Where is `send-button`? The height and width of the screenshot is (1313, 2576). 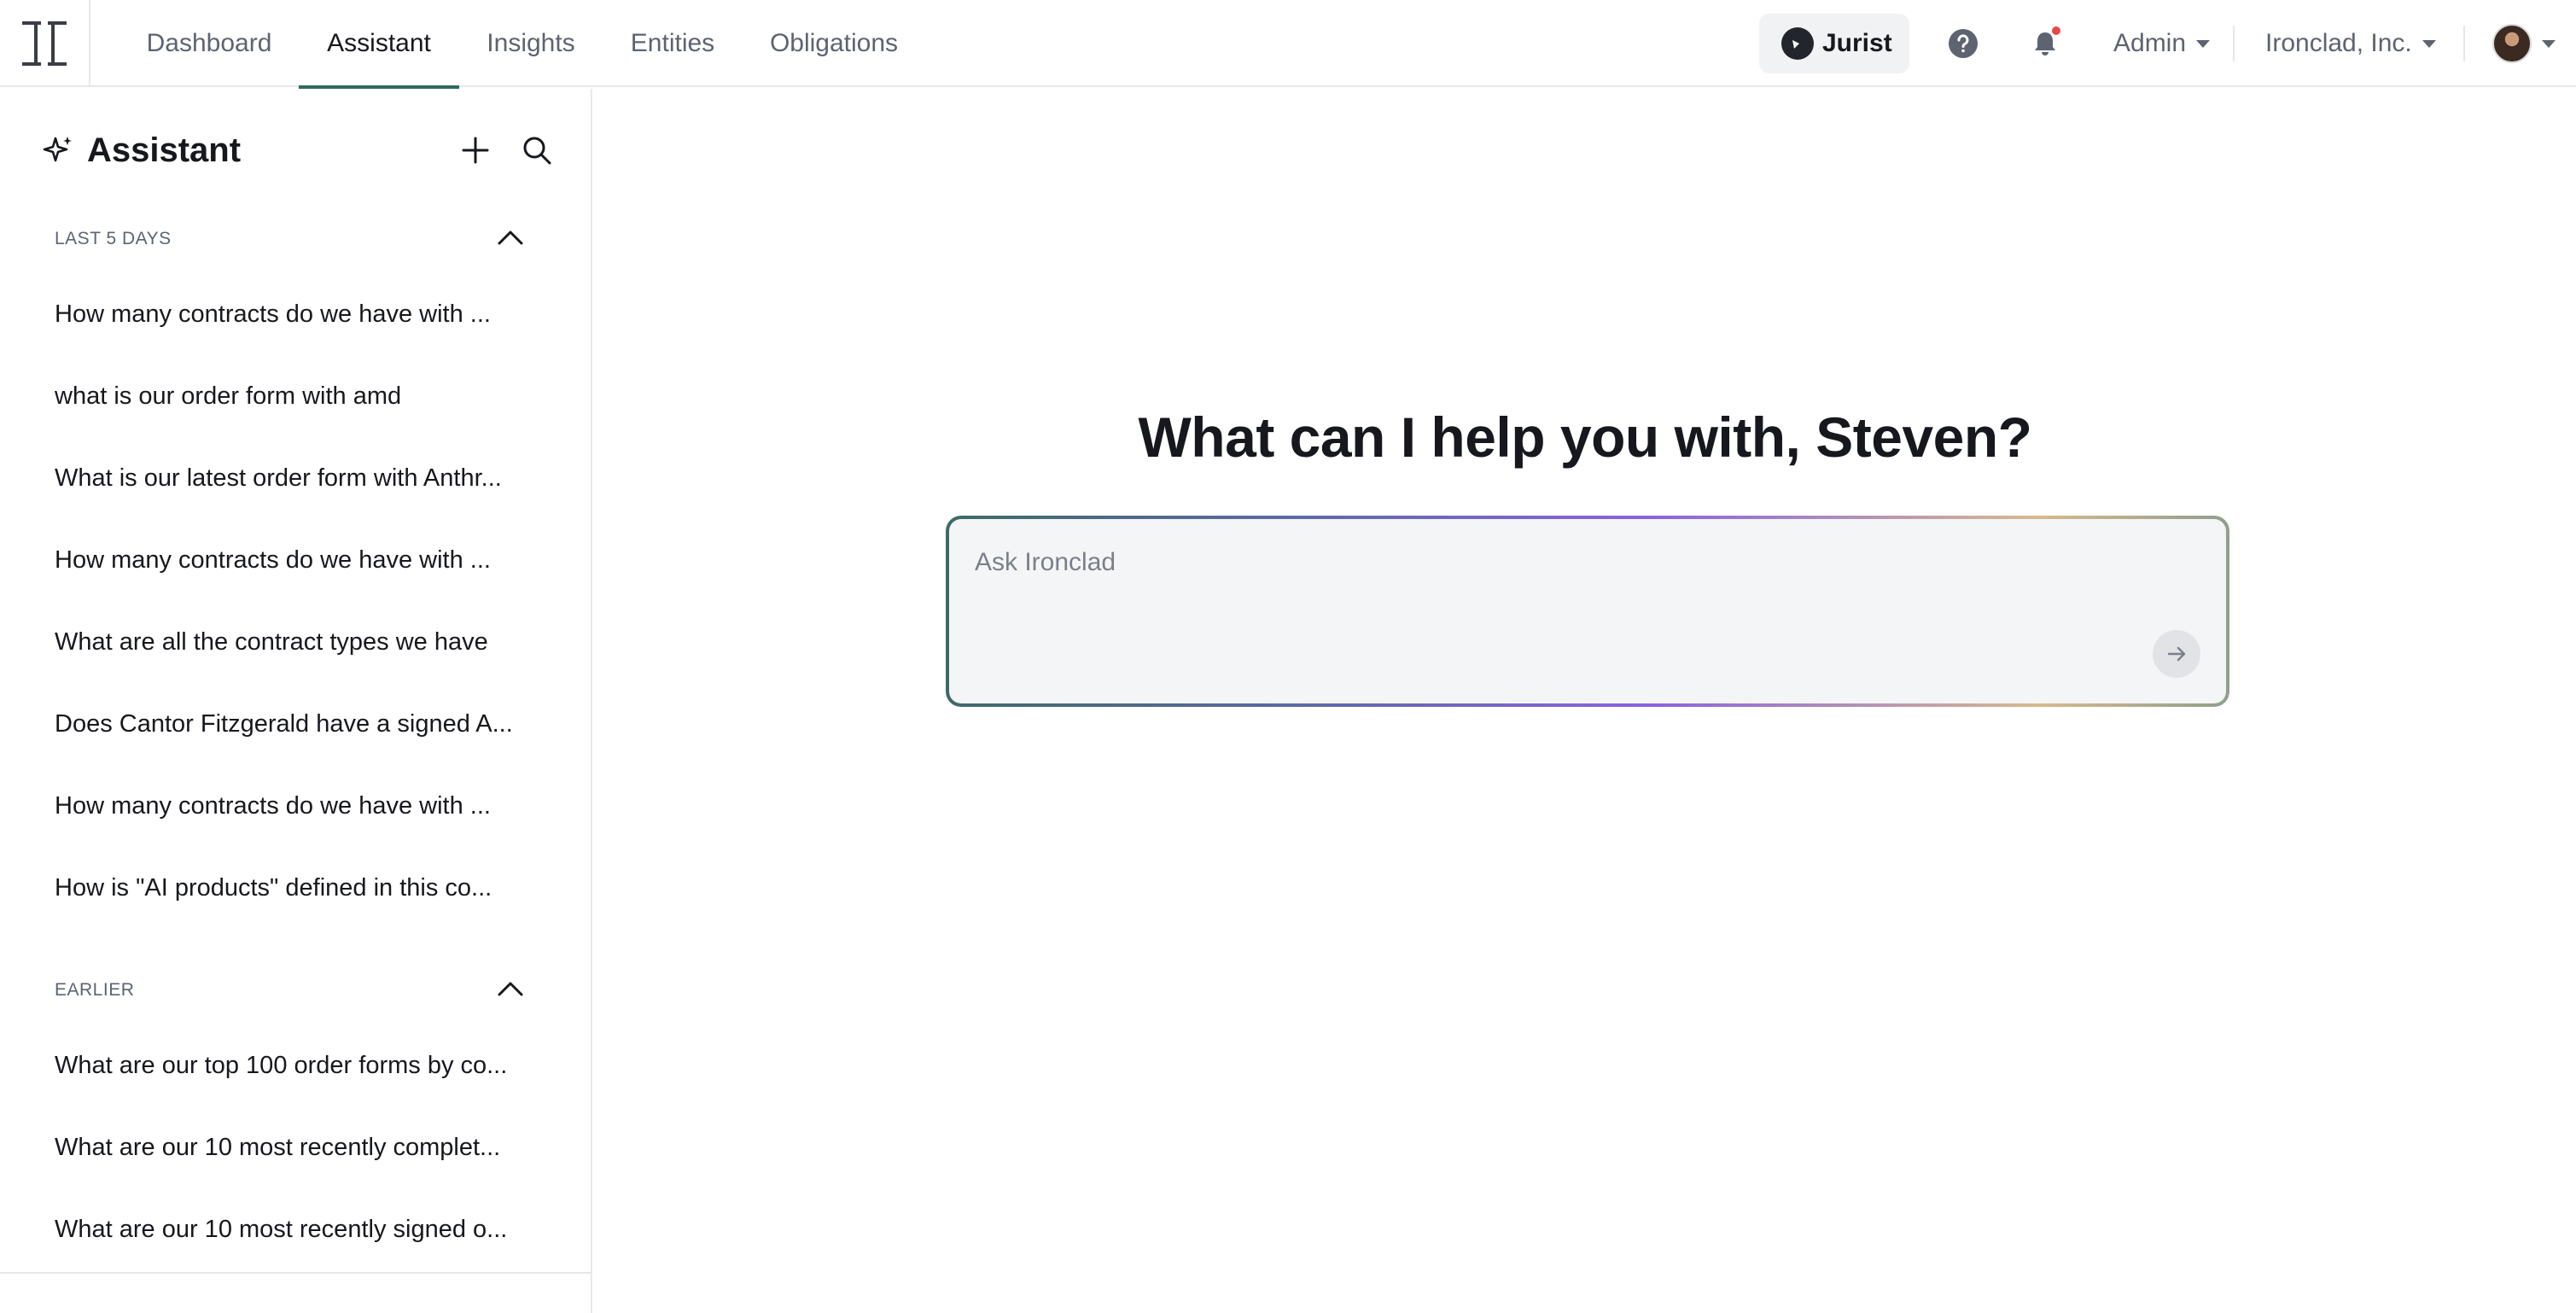
send-button is located at coordinates (2176, 654).